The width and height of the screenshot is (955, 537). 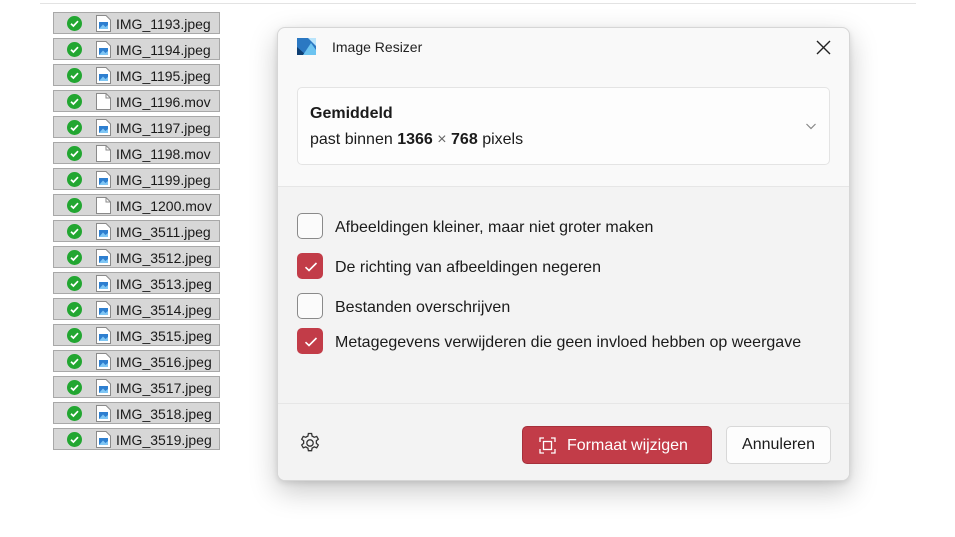 I want to click on close-icon, so click(x=823, y=47).